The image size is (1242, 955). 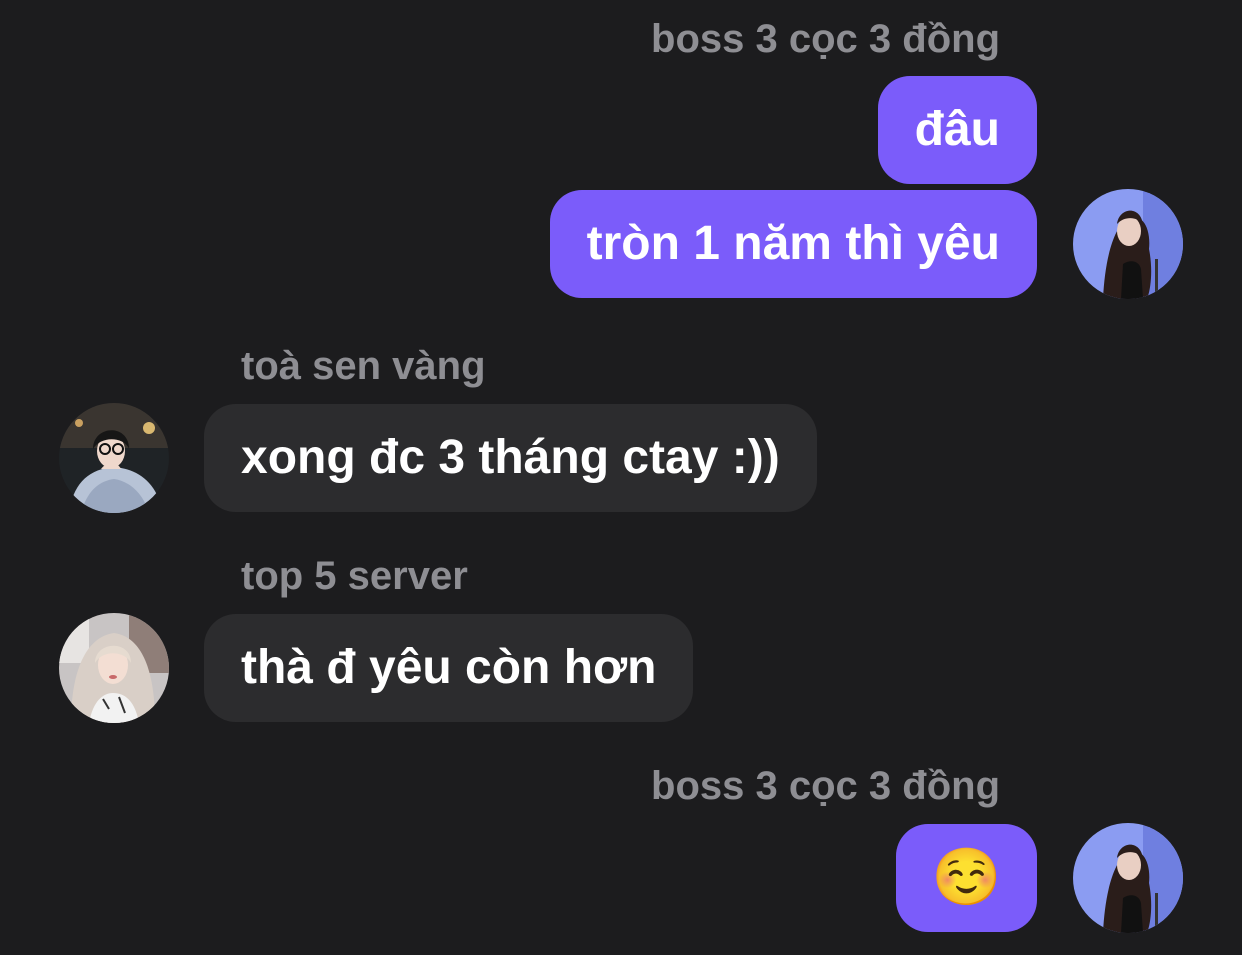 I want to click on sender-name: toà sen vàng, so click(x=363, y=366).